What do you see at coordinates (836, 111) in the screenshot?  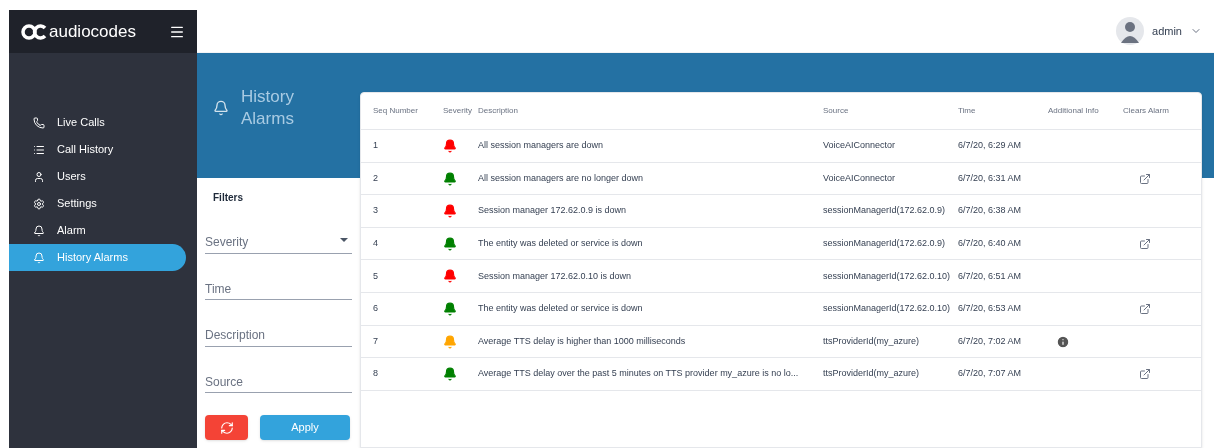 I see `column-header: Source` at bounding box center [836, 111].